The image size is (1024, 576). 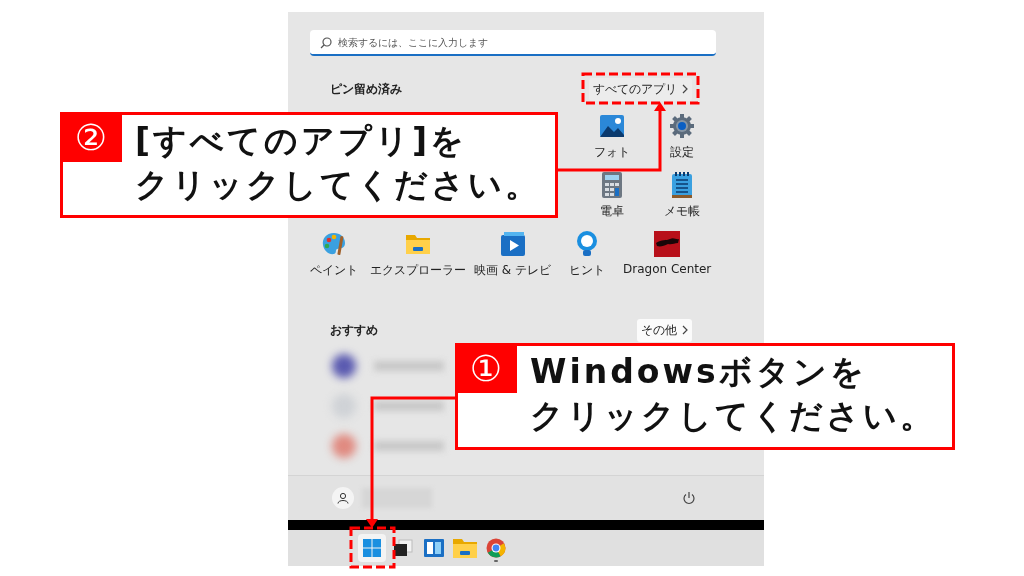 What do you see at coordinates (434, 548) in the screenshot?
I see `widgets-icon` at bounding box center [434, 548].